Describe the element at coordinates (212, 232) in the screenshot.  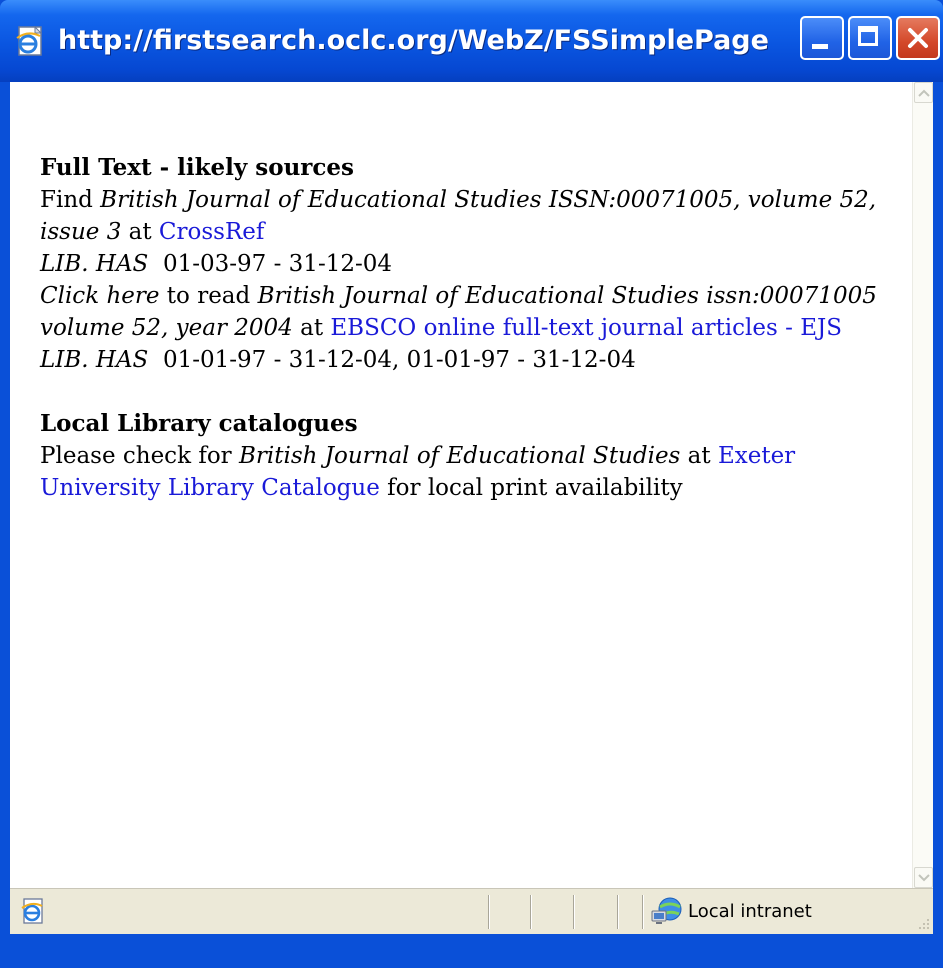
I see `crossref-link: CrossRef` at that location.